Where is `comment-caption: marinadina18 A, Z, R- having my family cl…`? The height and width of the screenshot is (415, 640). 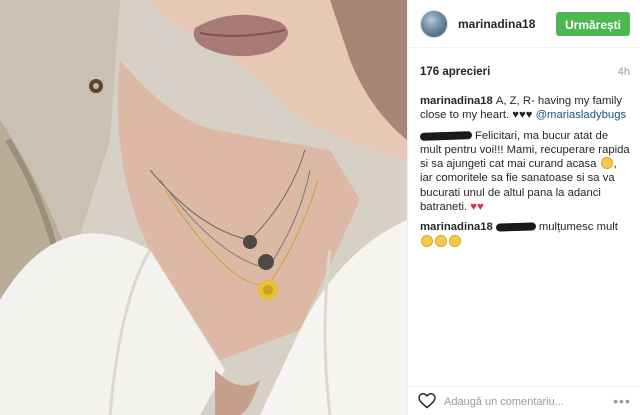
comment-caption: marinadina18 A, Z, R- having my family cl… is located at coordinates (526, 108).